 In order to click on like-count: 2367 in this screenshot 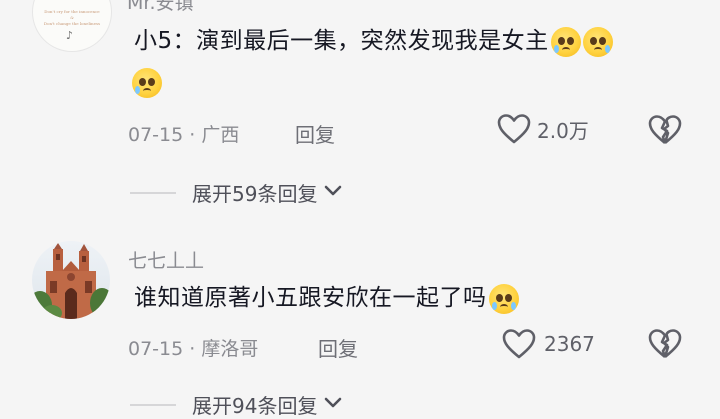, I will do `click(569, 344)`.